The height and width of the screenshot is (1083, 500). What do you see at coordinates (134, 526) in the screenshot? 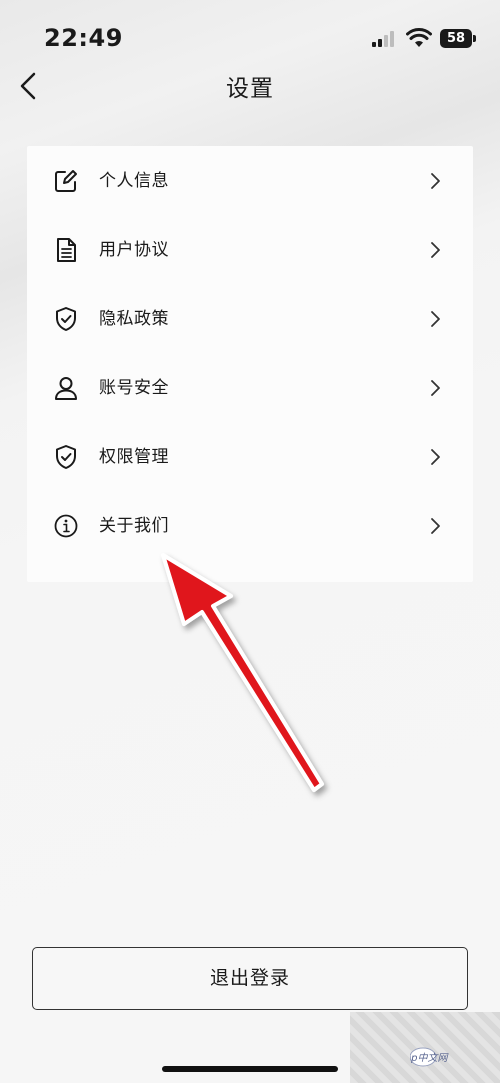
I see `settings-item-label: 关于我们` at bounding box center [134, 526].